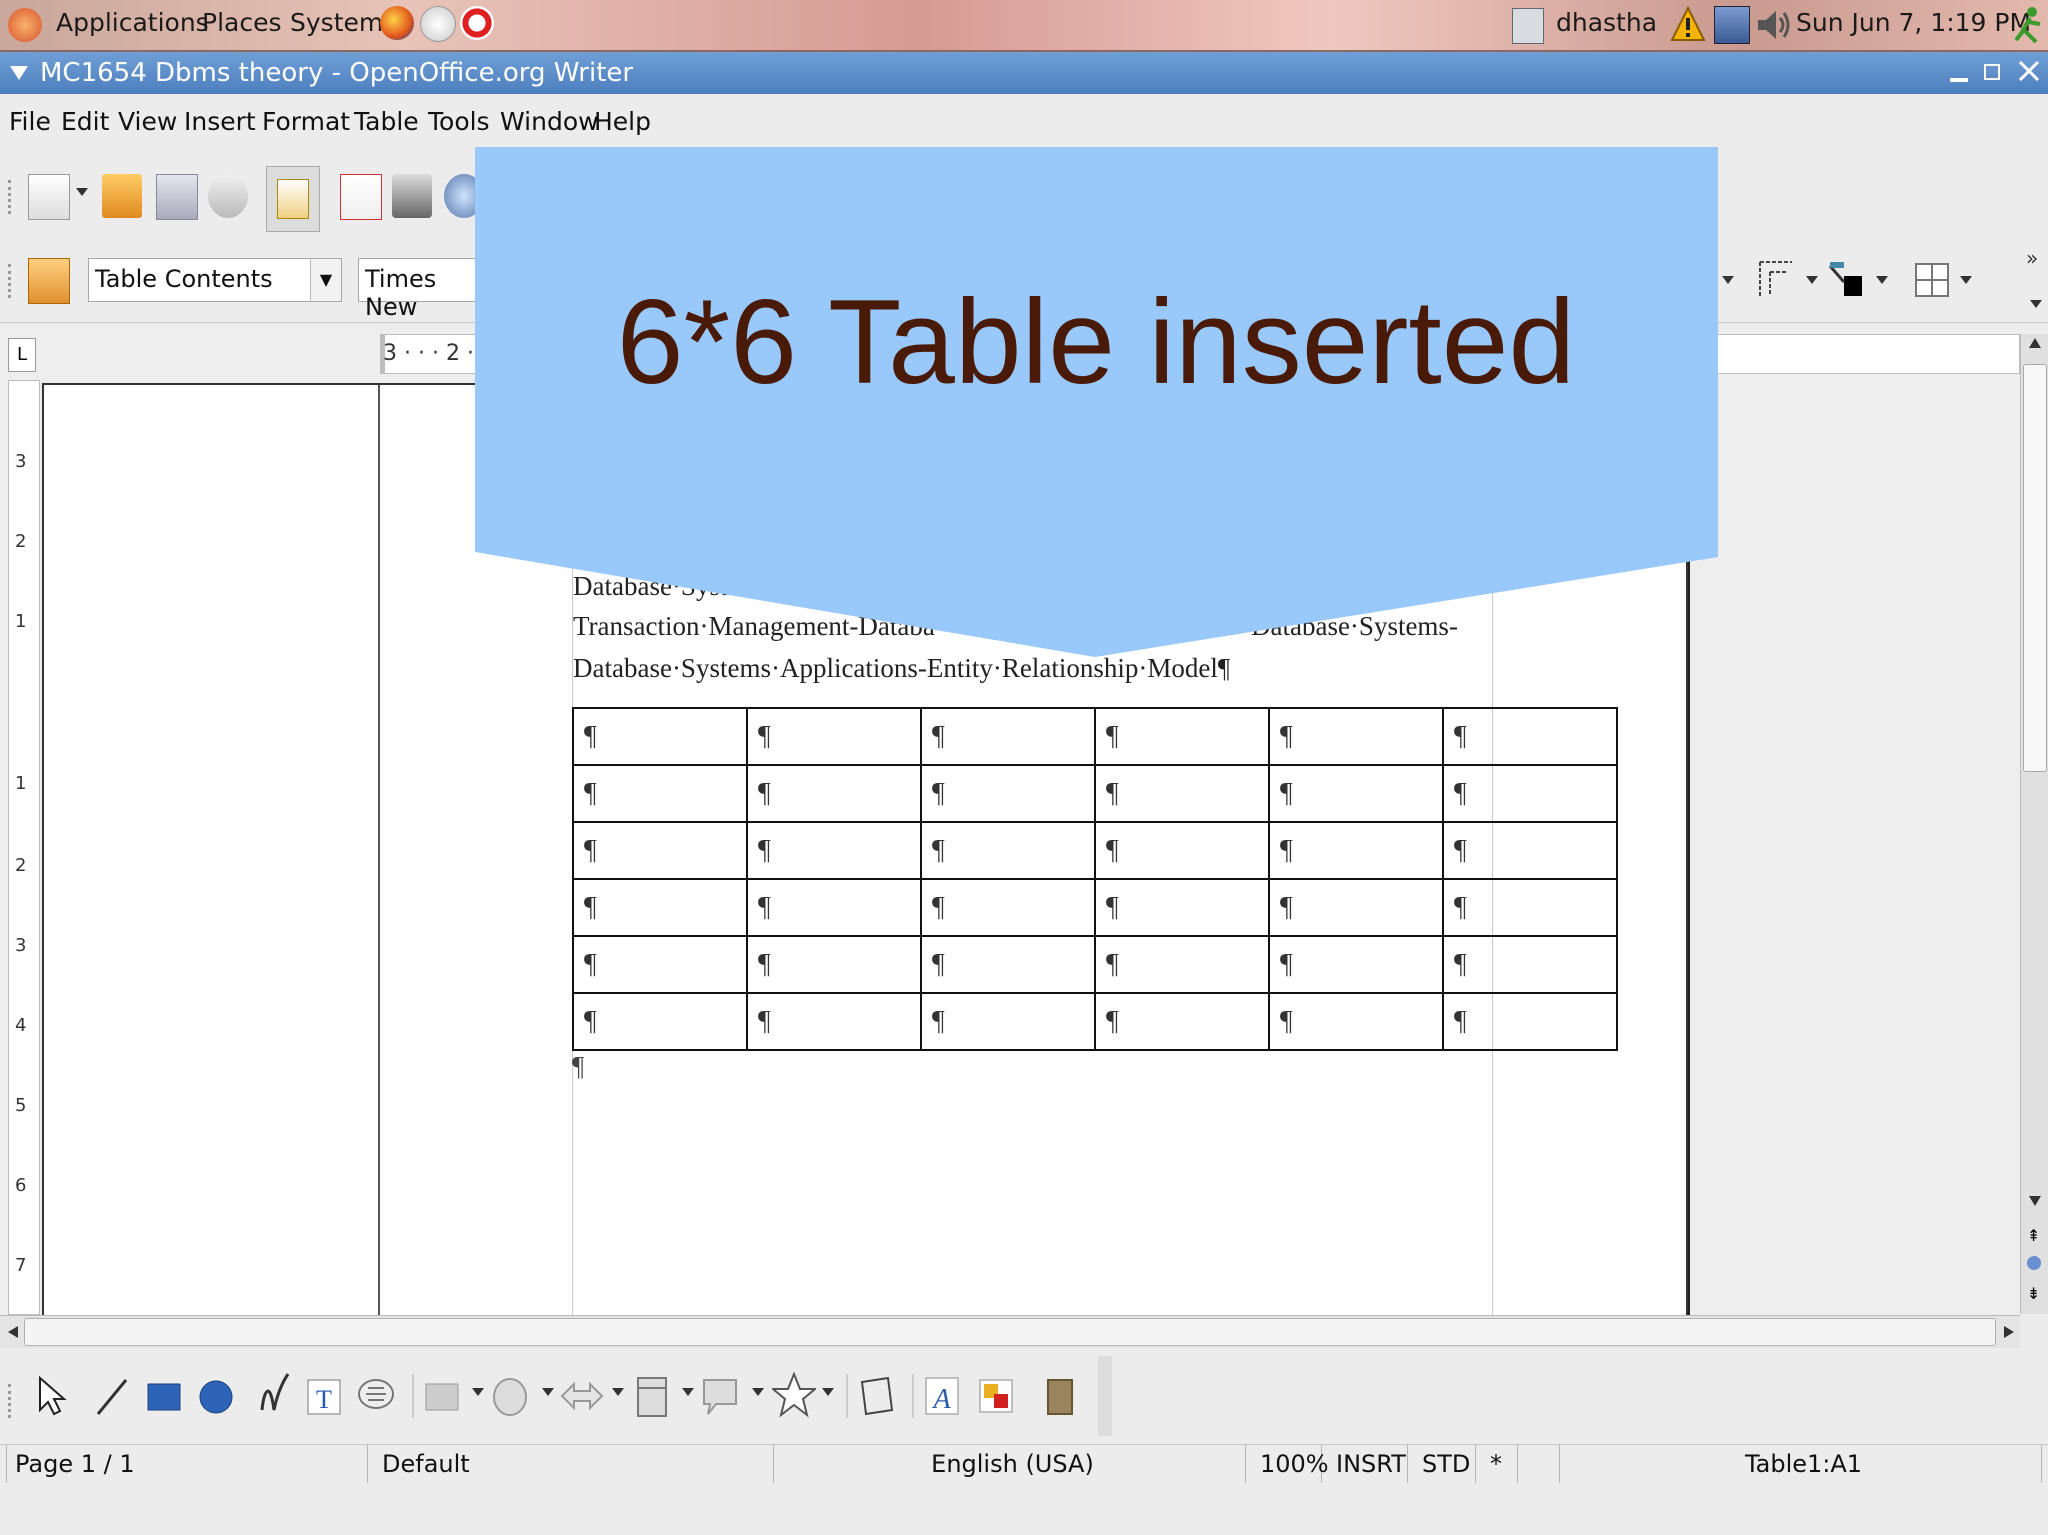 Image resolution: width=2048 pixels, height=1535 pixels. I want to click on new-document-icon, so click(49, 197).